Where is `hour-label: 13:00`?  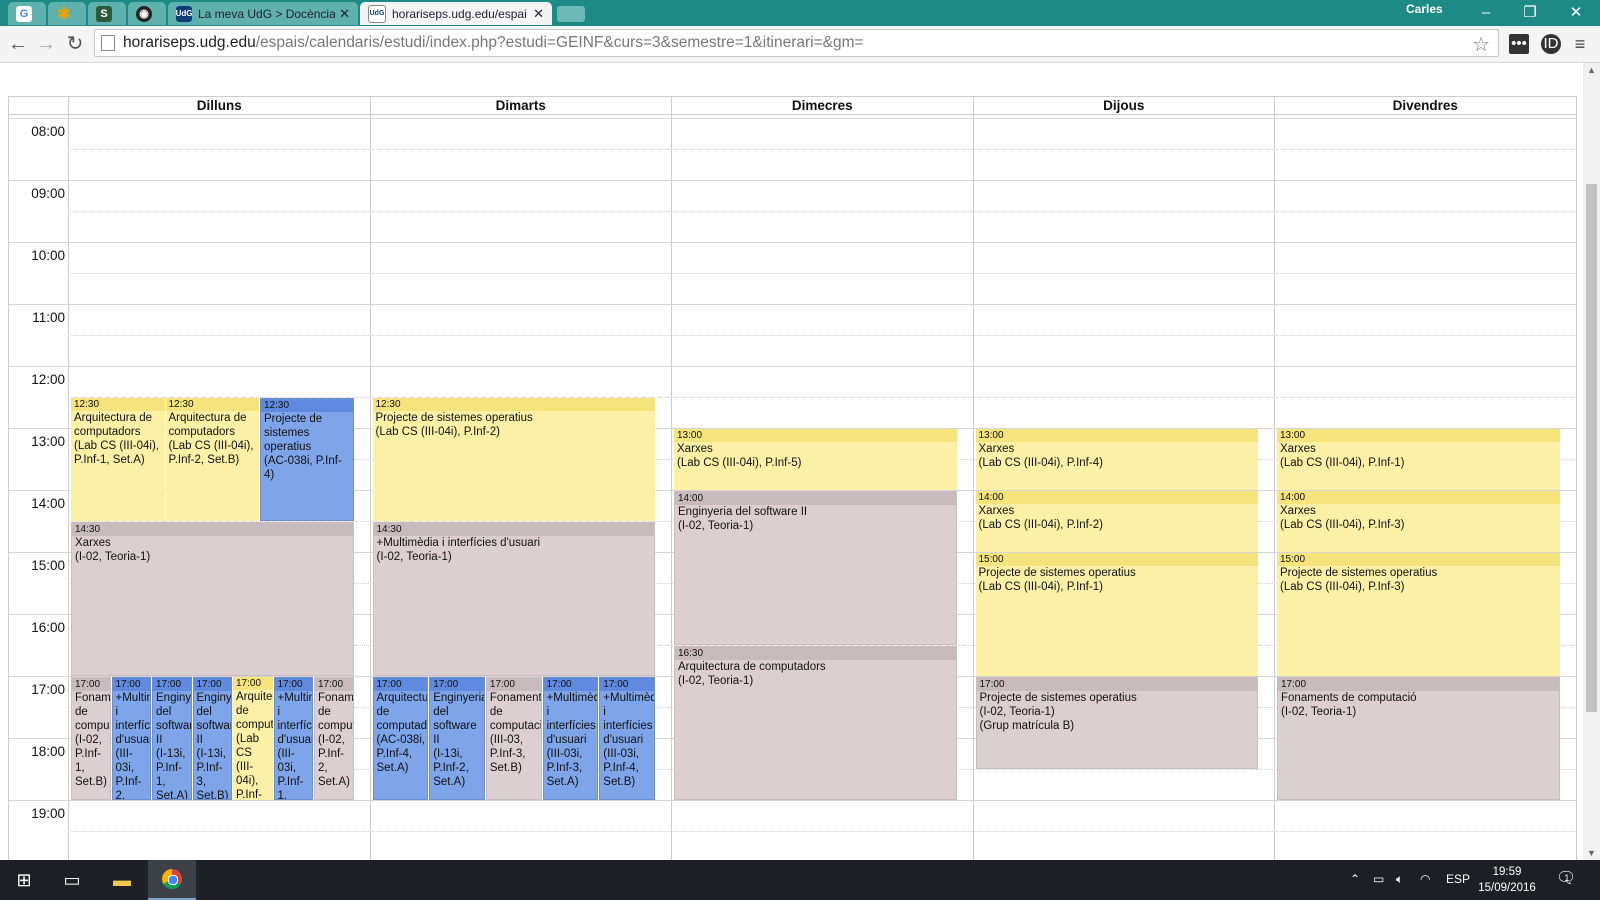 hour-label: 13:00 is located at coordinates (48, 441).